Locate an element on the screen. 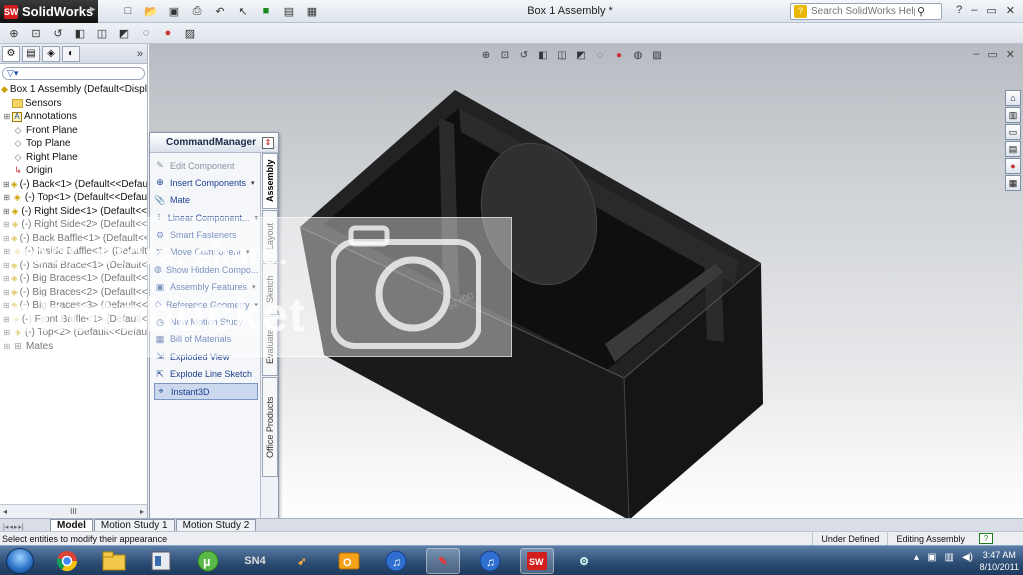 This screenshot has width=1023, height=575. start-button is located at coordinates (20, 561).